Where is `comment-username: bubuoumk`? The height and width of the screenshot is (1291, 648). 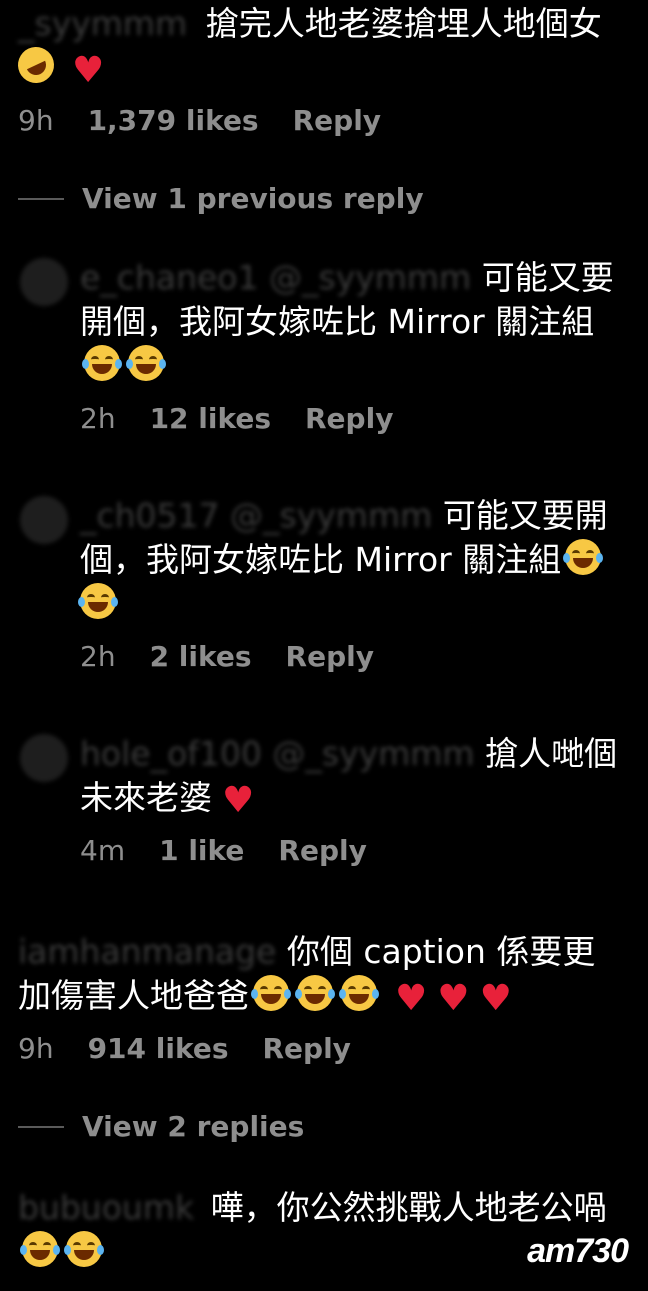 comment-username: bubuoumk is located at coordinates (106, 1207).